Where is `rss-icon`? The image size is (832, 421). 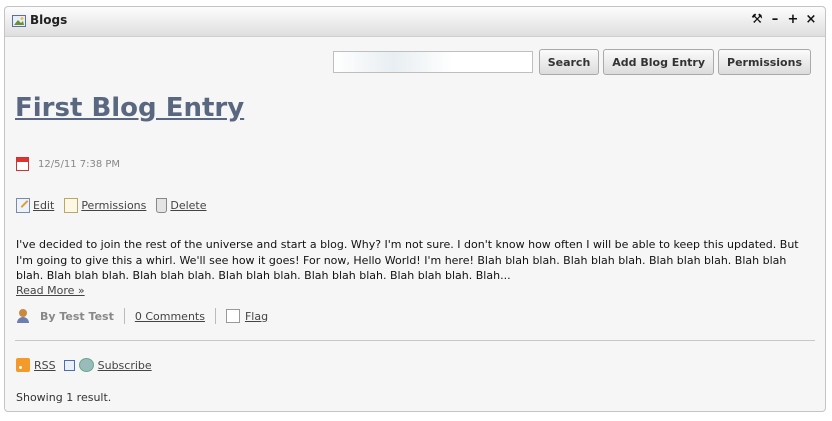 rss-icon is located at coordinates (23, 365).